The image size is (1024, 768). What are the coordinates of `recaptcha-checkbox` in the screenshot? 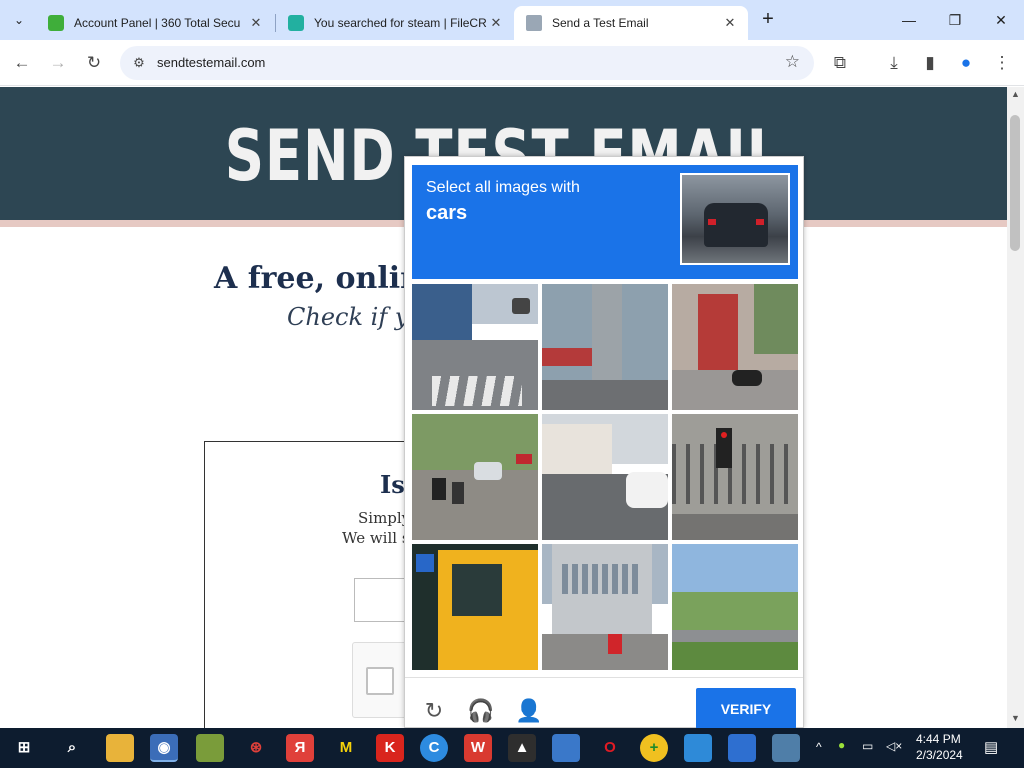 It's located at (380, 681).